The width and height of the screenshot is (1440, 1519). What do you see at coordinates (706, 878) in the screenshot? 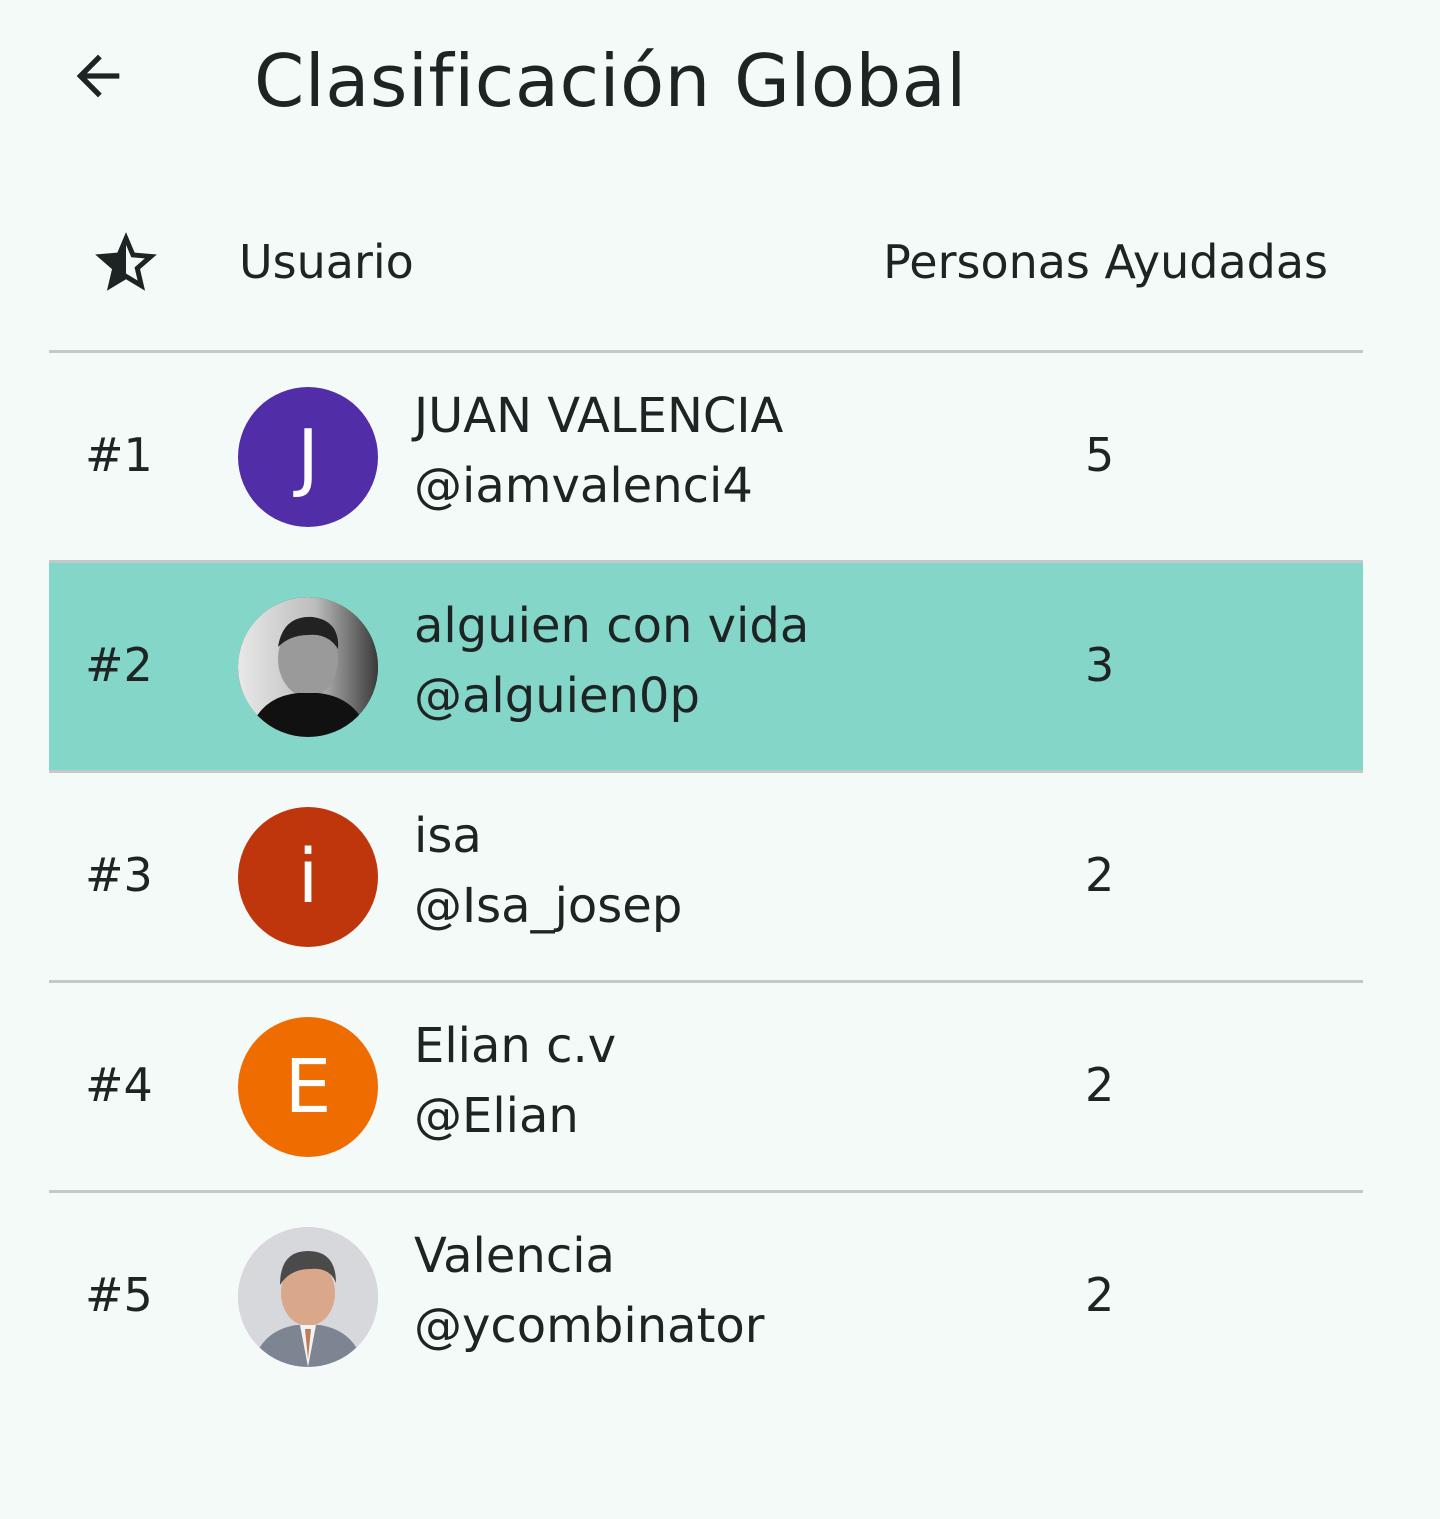
I see `table-row: #3 i isa @Isa_josep 2` at bounding box center [706, 878].